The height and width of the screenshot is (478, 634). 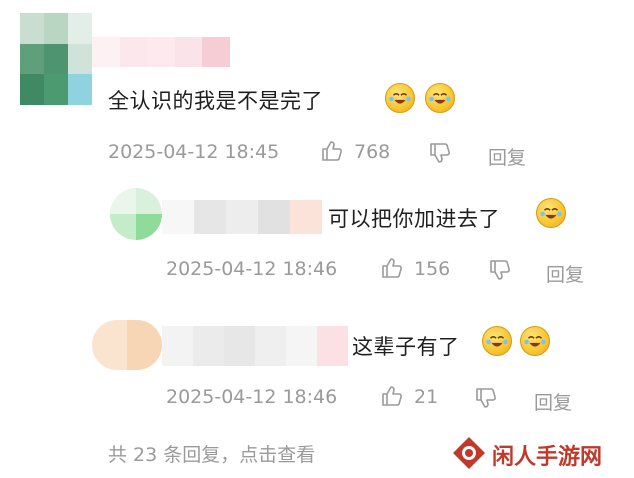 What do you see at coordinates (215, 101) in the screenshot?
I see `comment-text: 全认识的我是不是完了` at bounding box center [215, 101].